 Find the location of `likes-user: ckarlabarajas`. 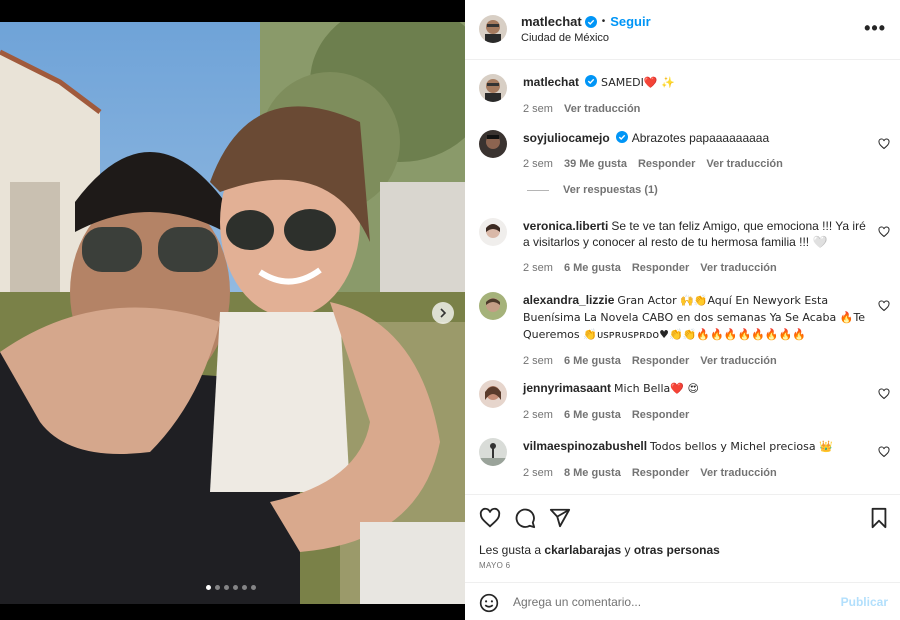

likes-user: ckarlabarajas is located at coordinates (582, 550).